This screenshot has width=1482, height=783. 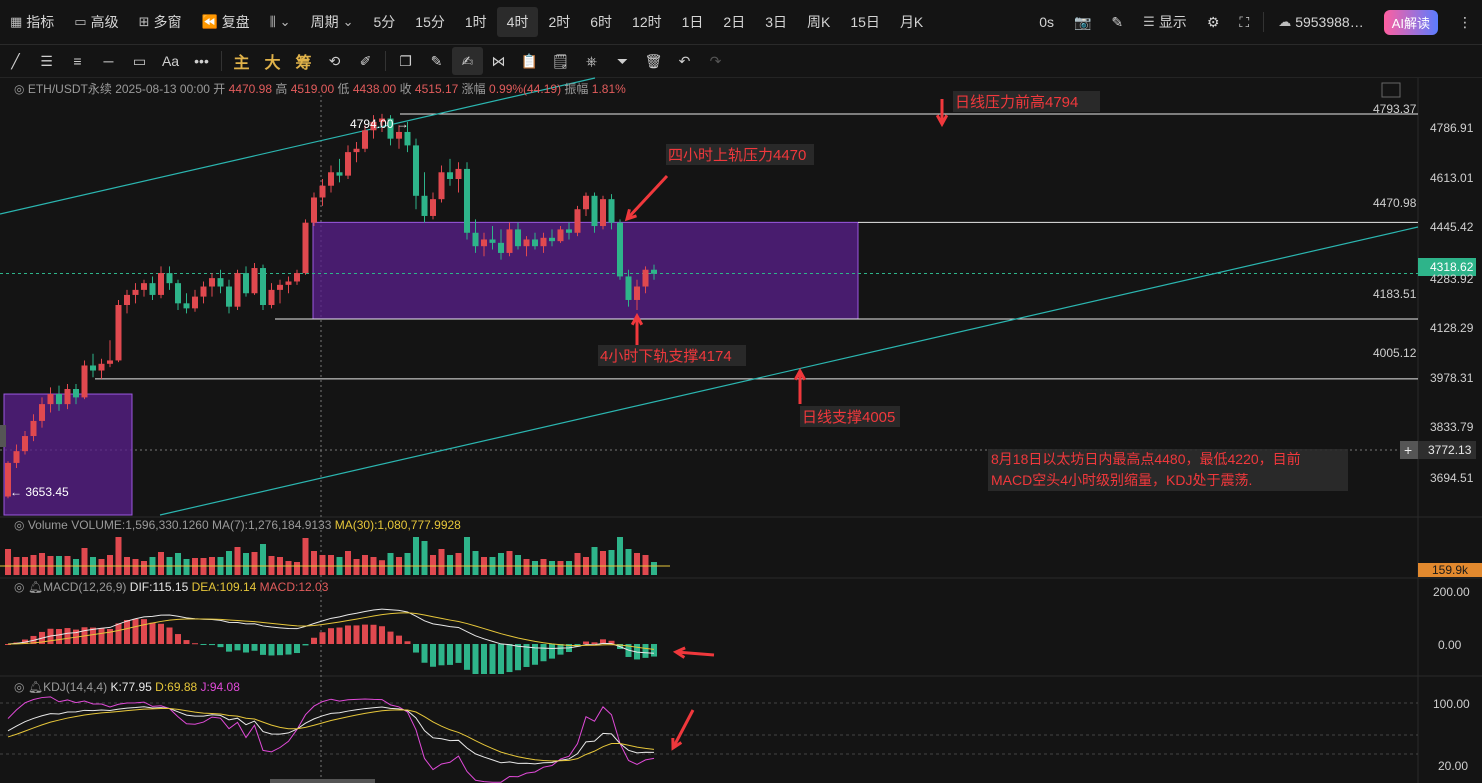 What do you see at coordinates (335, 556) in the screenshot?
I see `volume-layer` at bounding box center [335, 556].